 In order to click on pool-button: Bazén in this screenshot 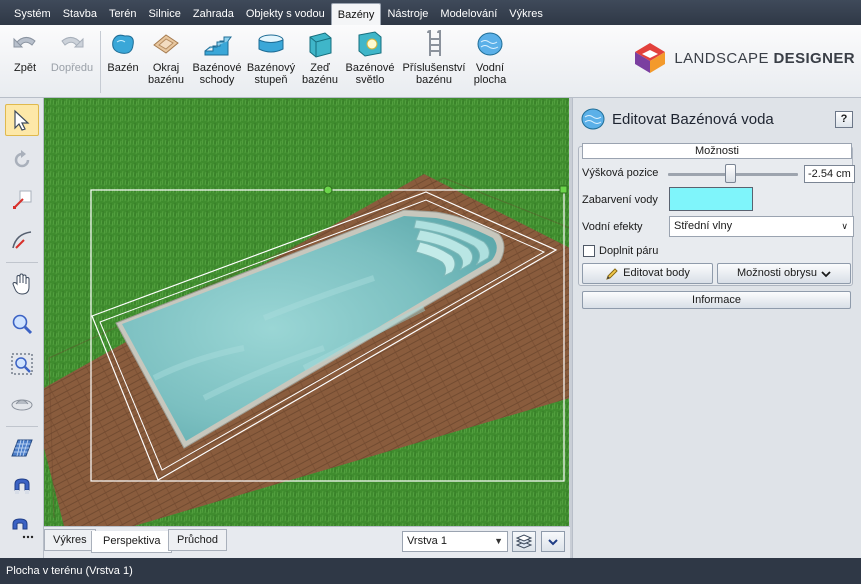, I will do `click(123, 51)`.